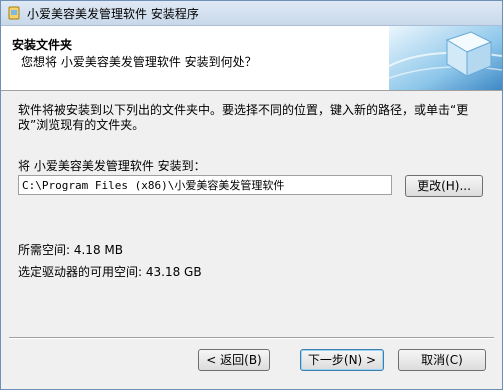  What do you see at coordinates (112, 166) in the screenshot?
I see `destination-label: 将 小爱美容美发管理软件 安装到：` at bounding box center [112, 166].